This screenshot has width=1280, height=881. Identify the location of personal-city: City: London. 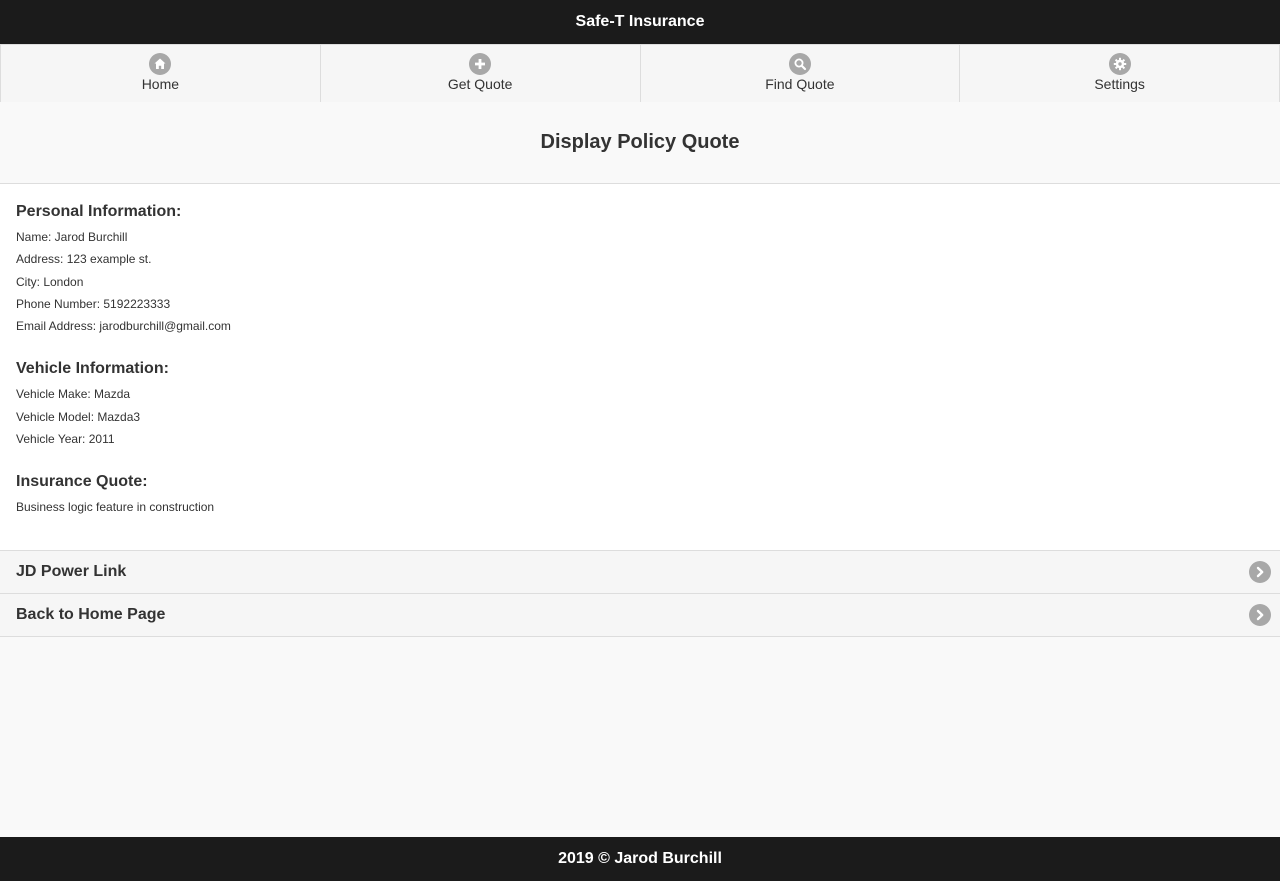
(50, 281).